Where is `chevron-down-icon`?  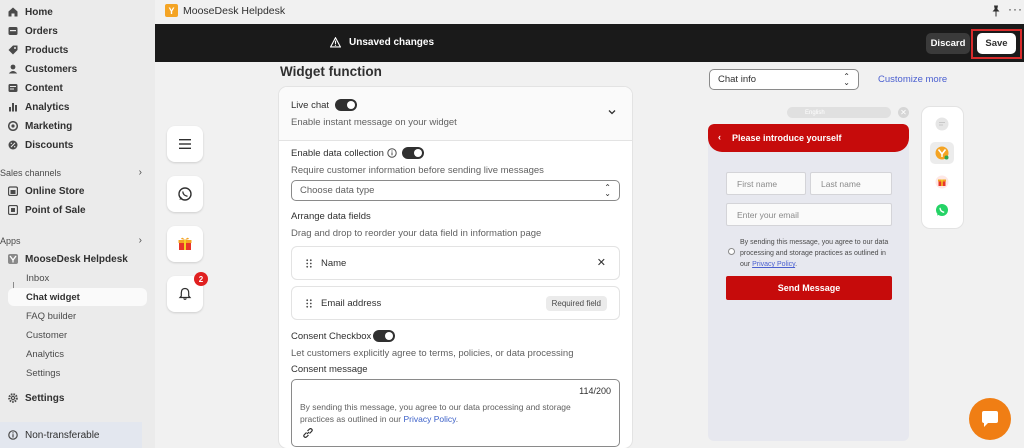 chevron-down-icon is located at coordinates (612, 112).